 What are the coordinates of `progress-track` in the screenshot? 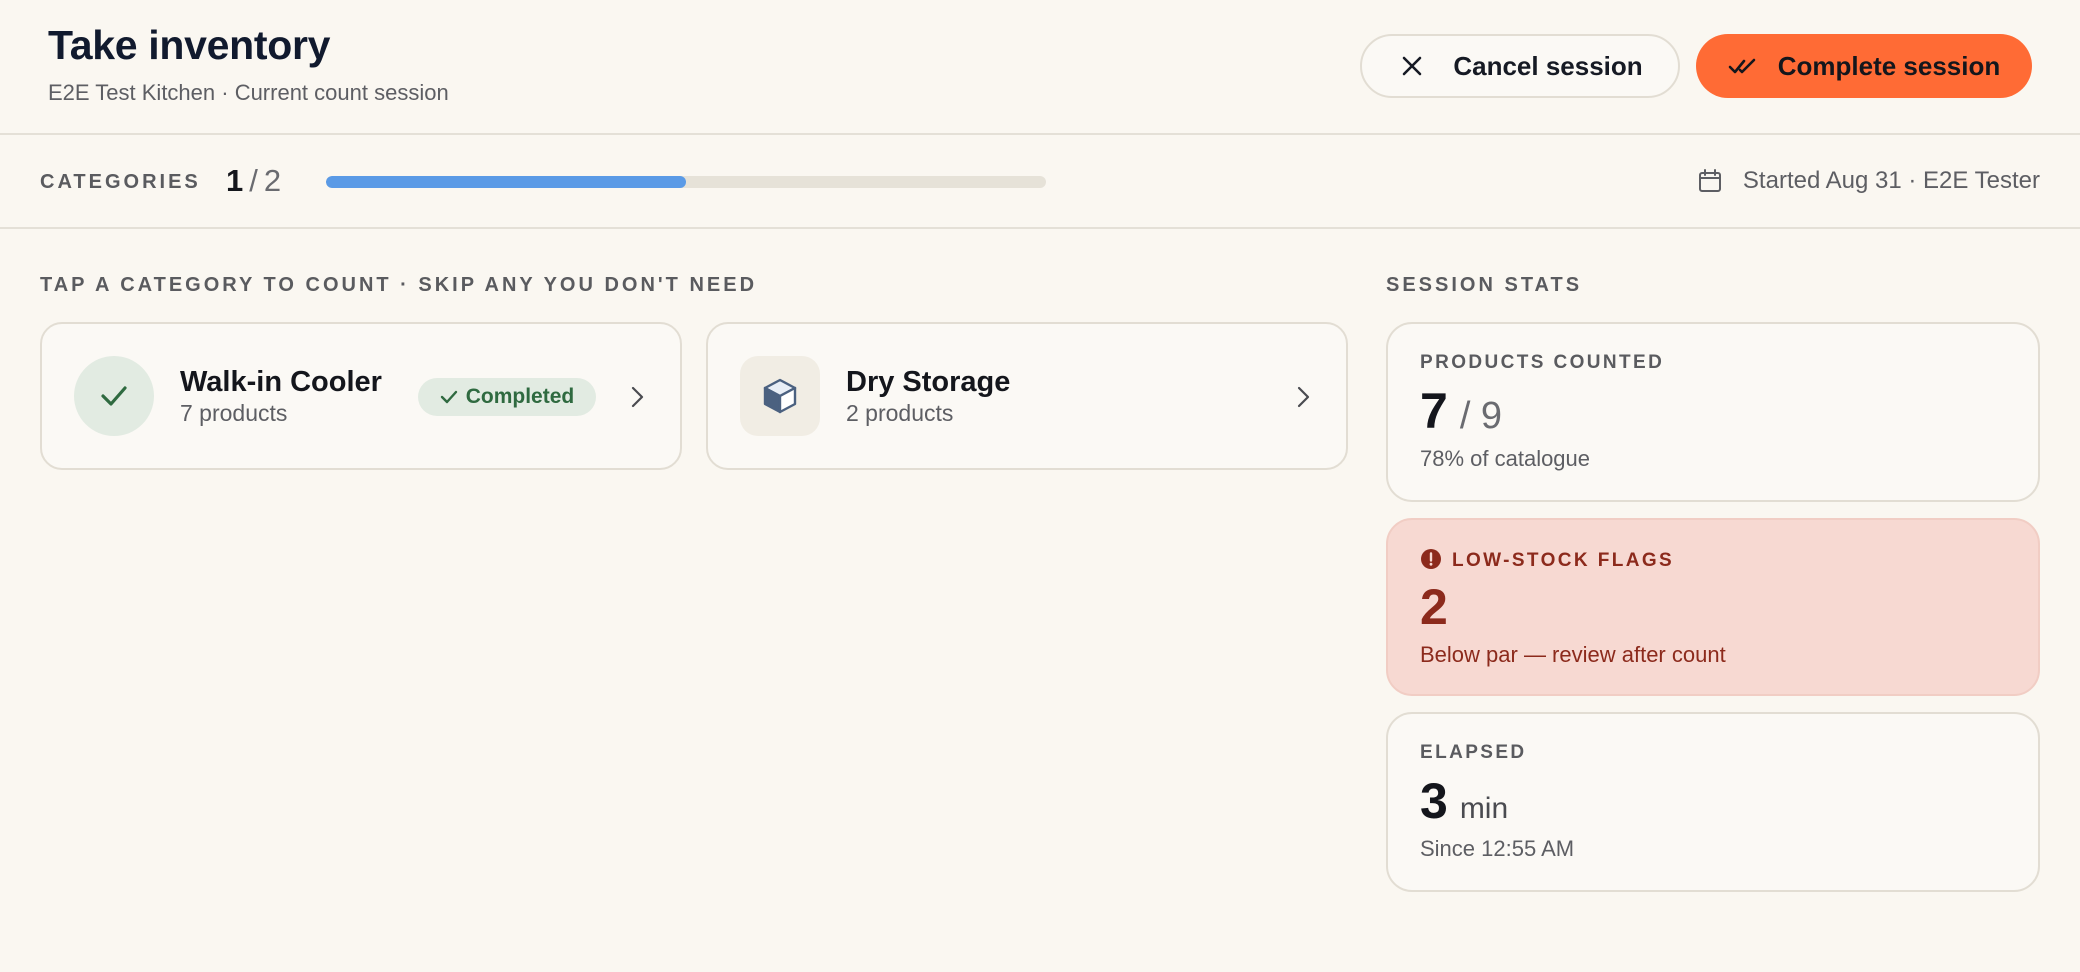 It's located at (686, 182).